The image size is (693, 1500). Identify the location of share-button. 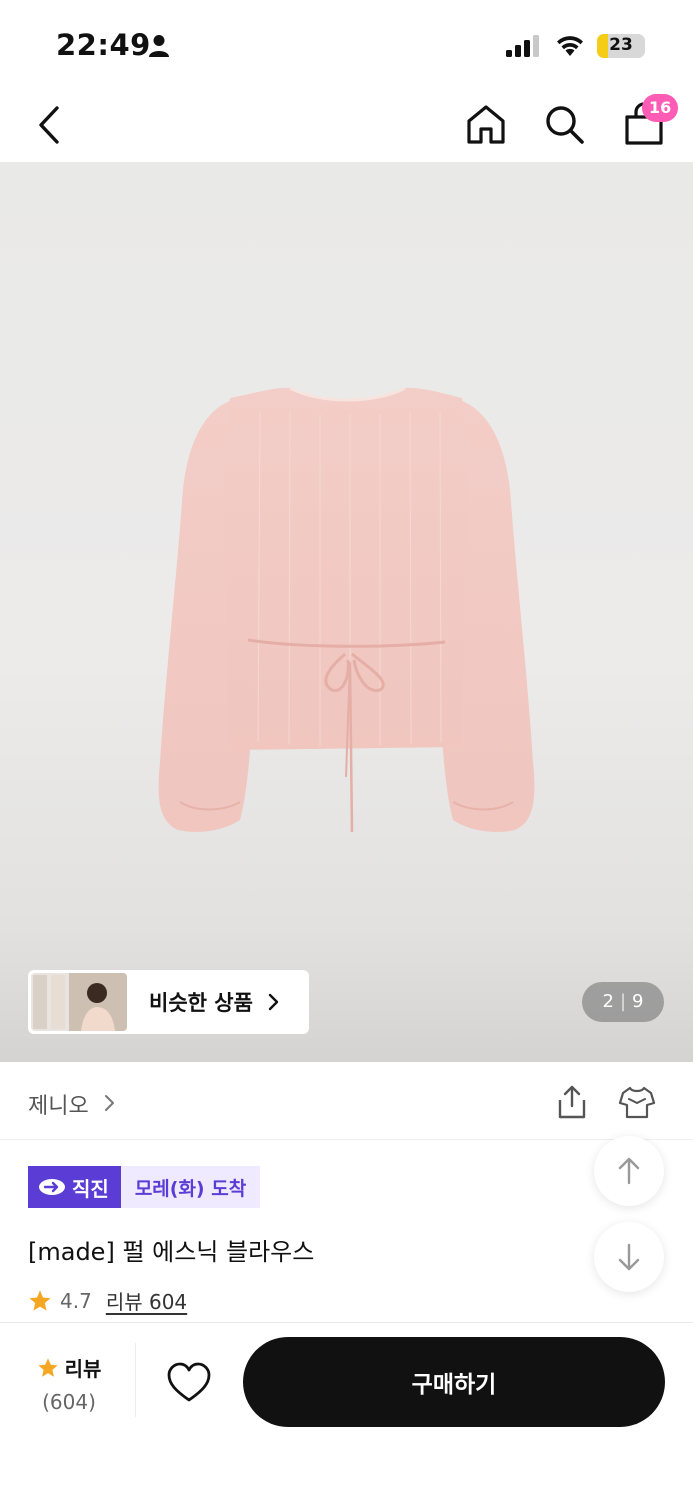
(572, 1102).